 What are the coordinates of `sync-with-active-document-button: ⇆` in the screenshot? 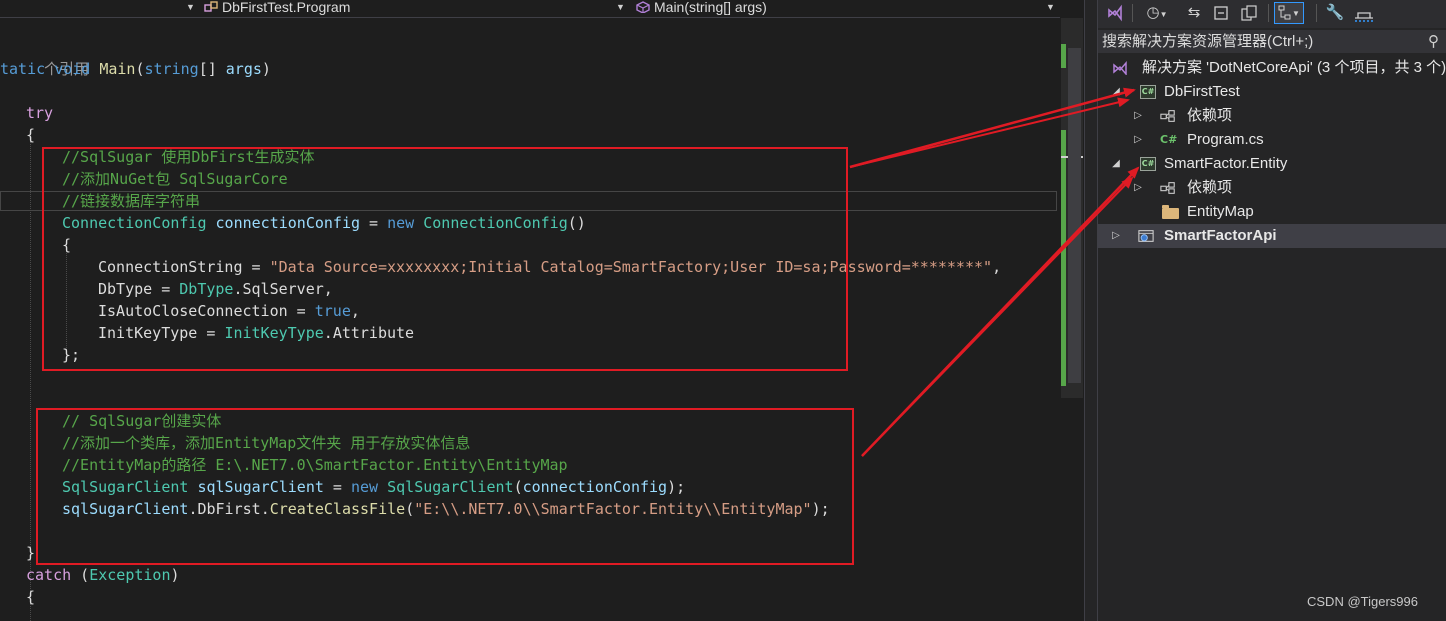 It's located at (1194, 13).